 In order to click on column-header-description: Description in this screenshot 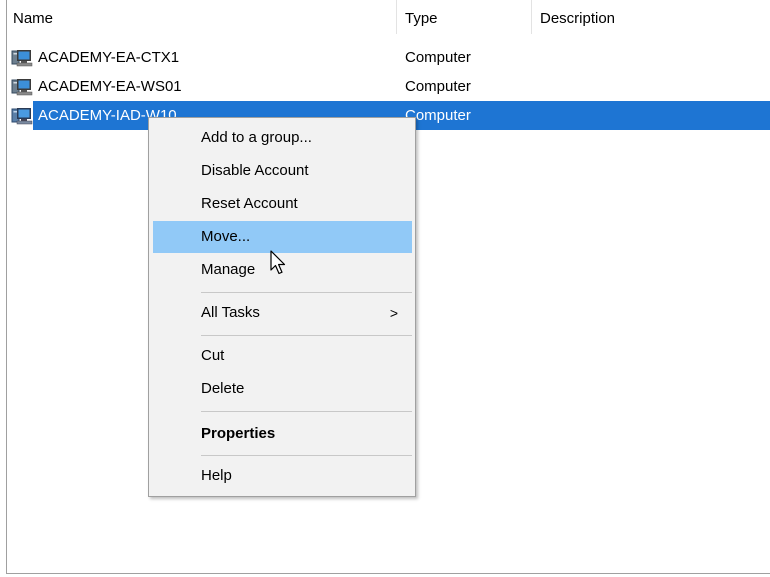, I will do `click(651, 17)`.